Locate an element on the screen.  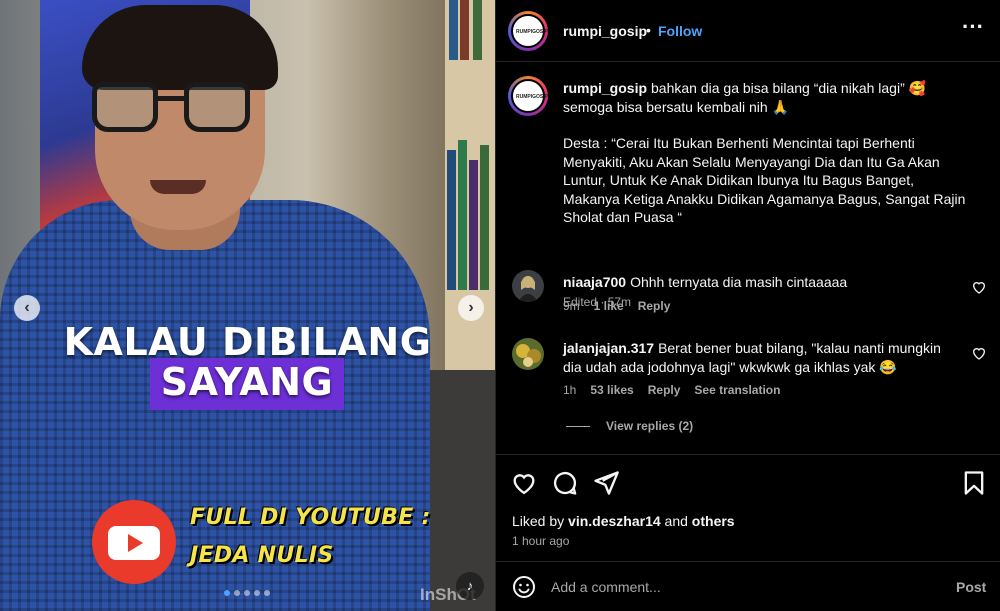
comment-username: jalanjajan.317 is located at coordinates (608, 348).